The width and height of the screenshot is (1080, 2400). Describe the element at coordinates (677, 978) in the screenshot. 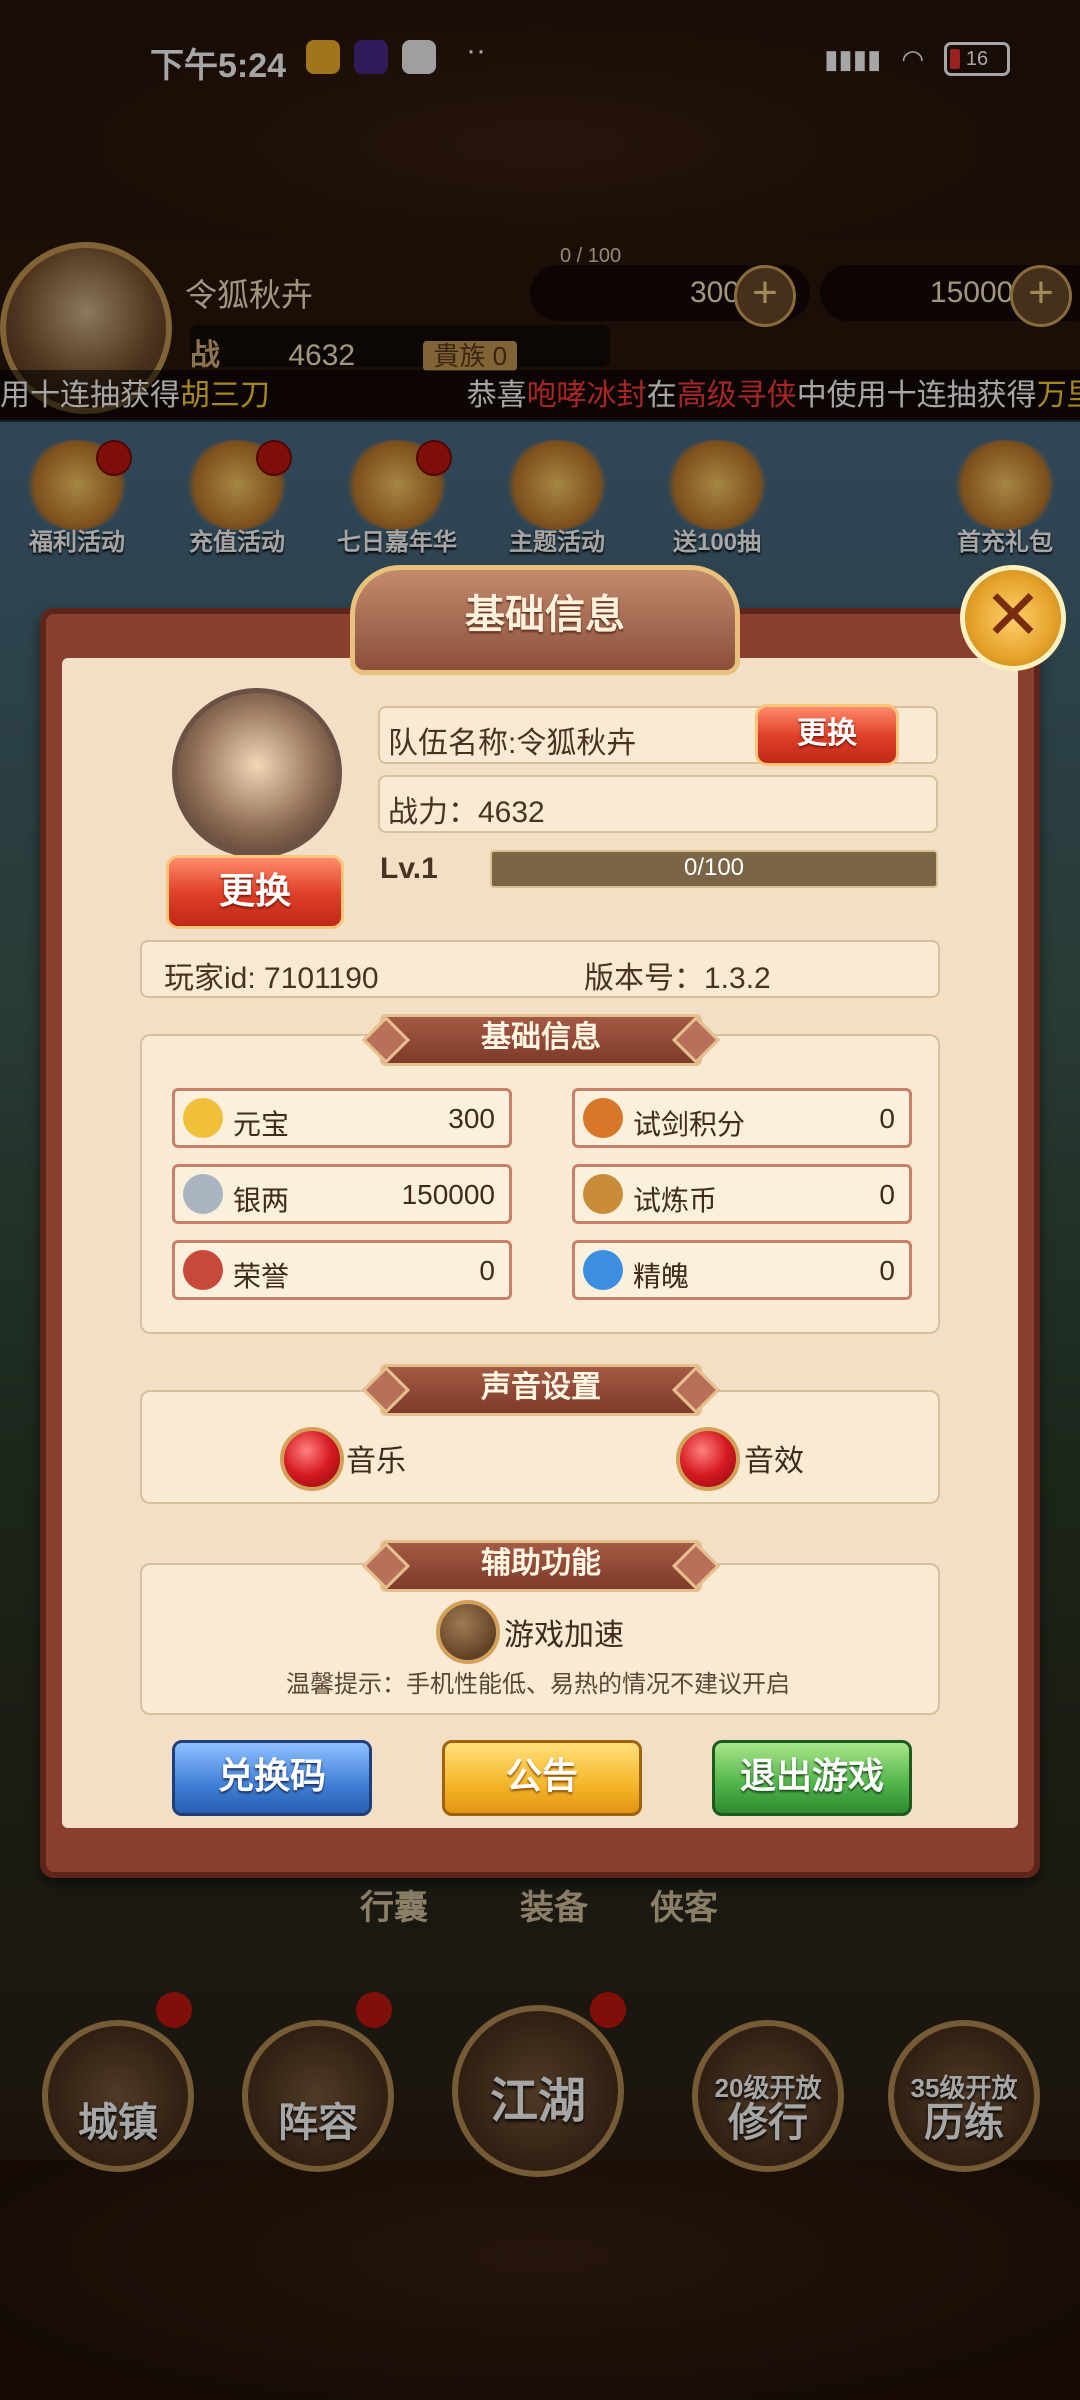

I see `version-number: 版本号：1.3.2` at that location.